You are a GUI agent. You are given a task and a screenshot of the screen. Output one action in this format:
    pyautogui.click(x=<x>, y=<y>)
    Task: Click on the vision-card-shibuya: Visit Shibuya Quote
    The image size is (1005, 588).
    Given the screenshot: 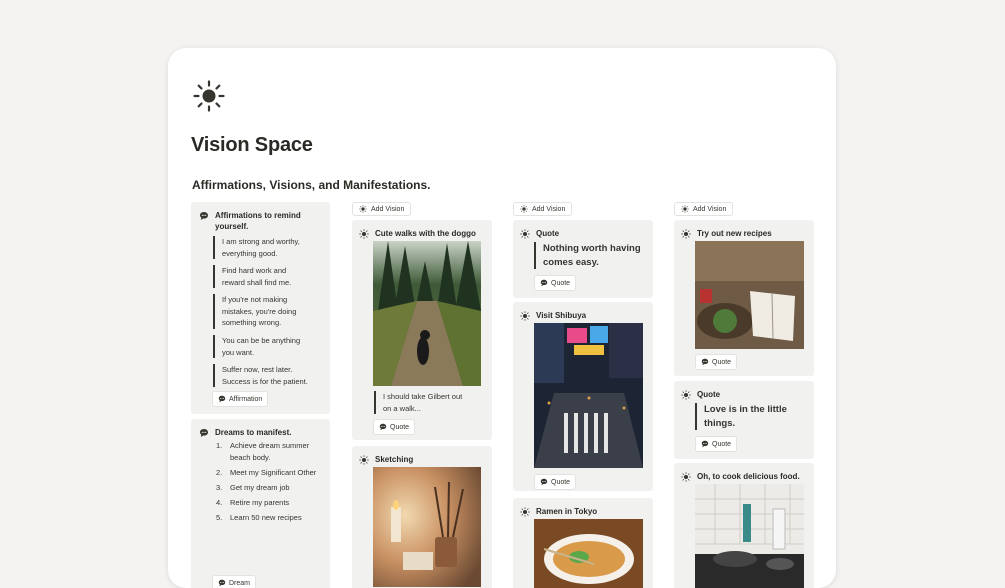 What is the action you would take?
    pyautogui.click(x=583, y=396)
    